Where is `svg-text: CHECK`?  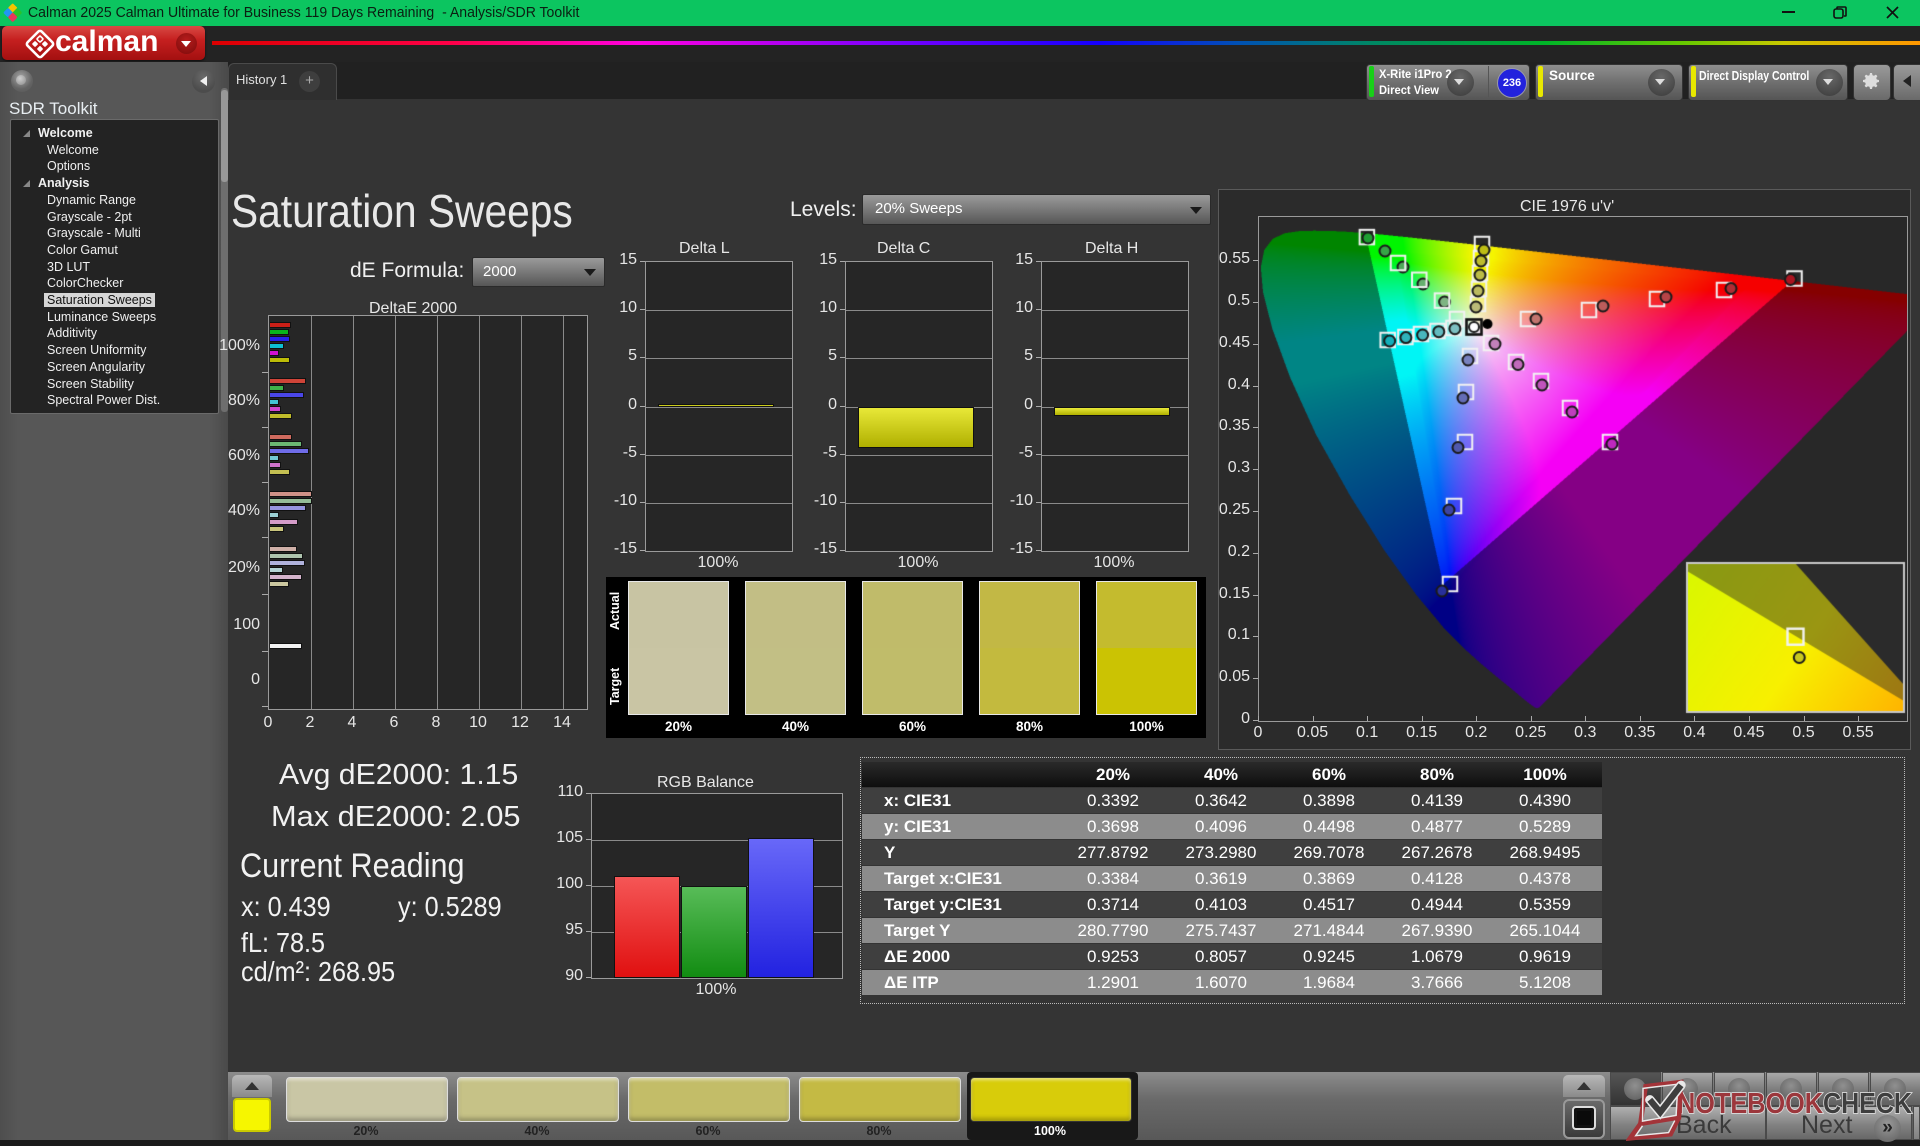 svg-text: CHECK is located at coordinates (1867, 1104).